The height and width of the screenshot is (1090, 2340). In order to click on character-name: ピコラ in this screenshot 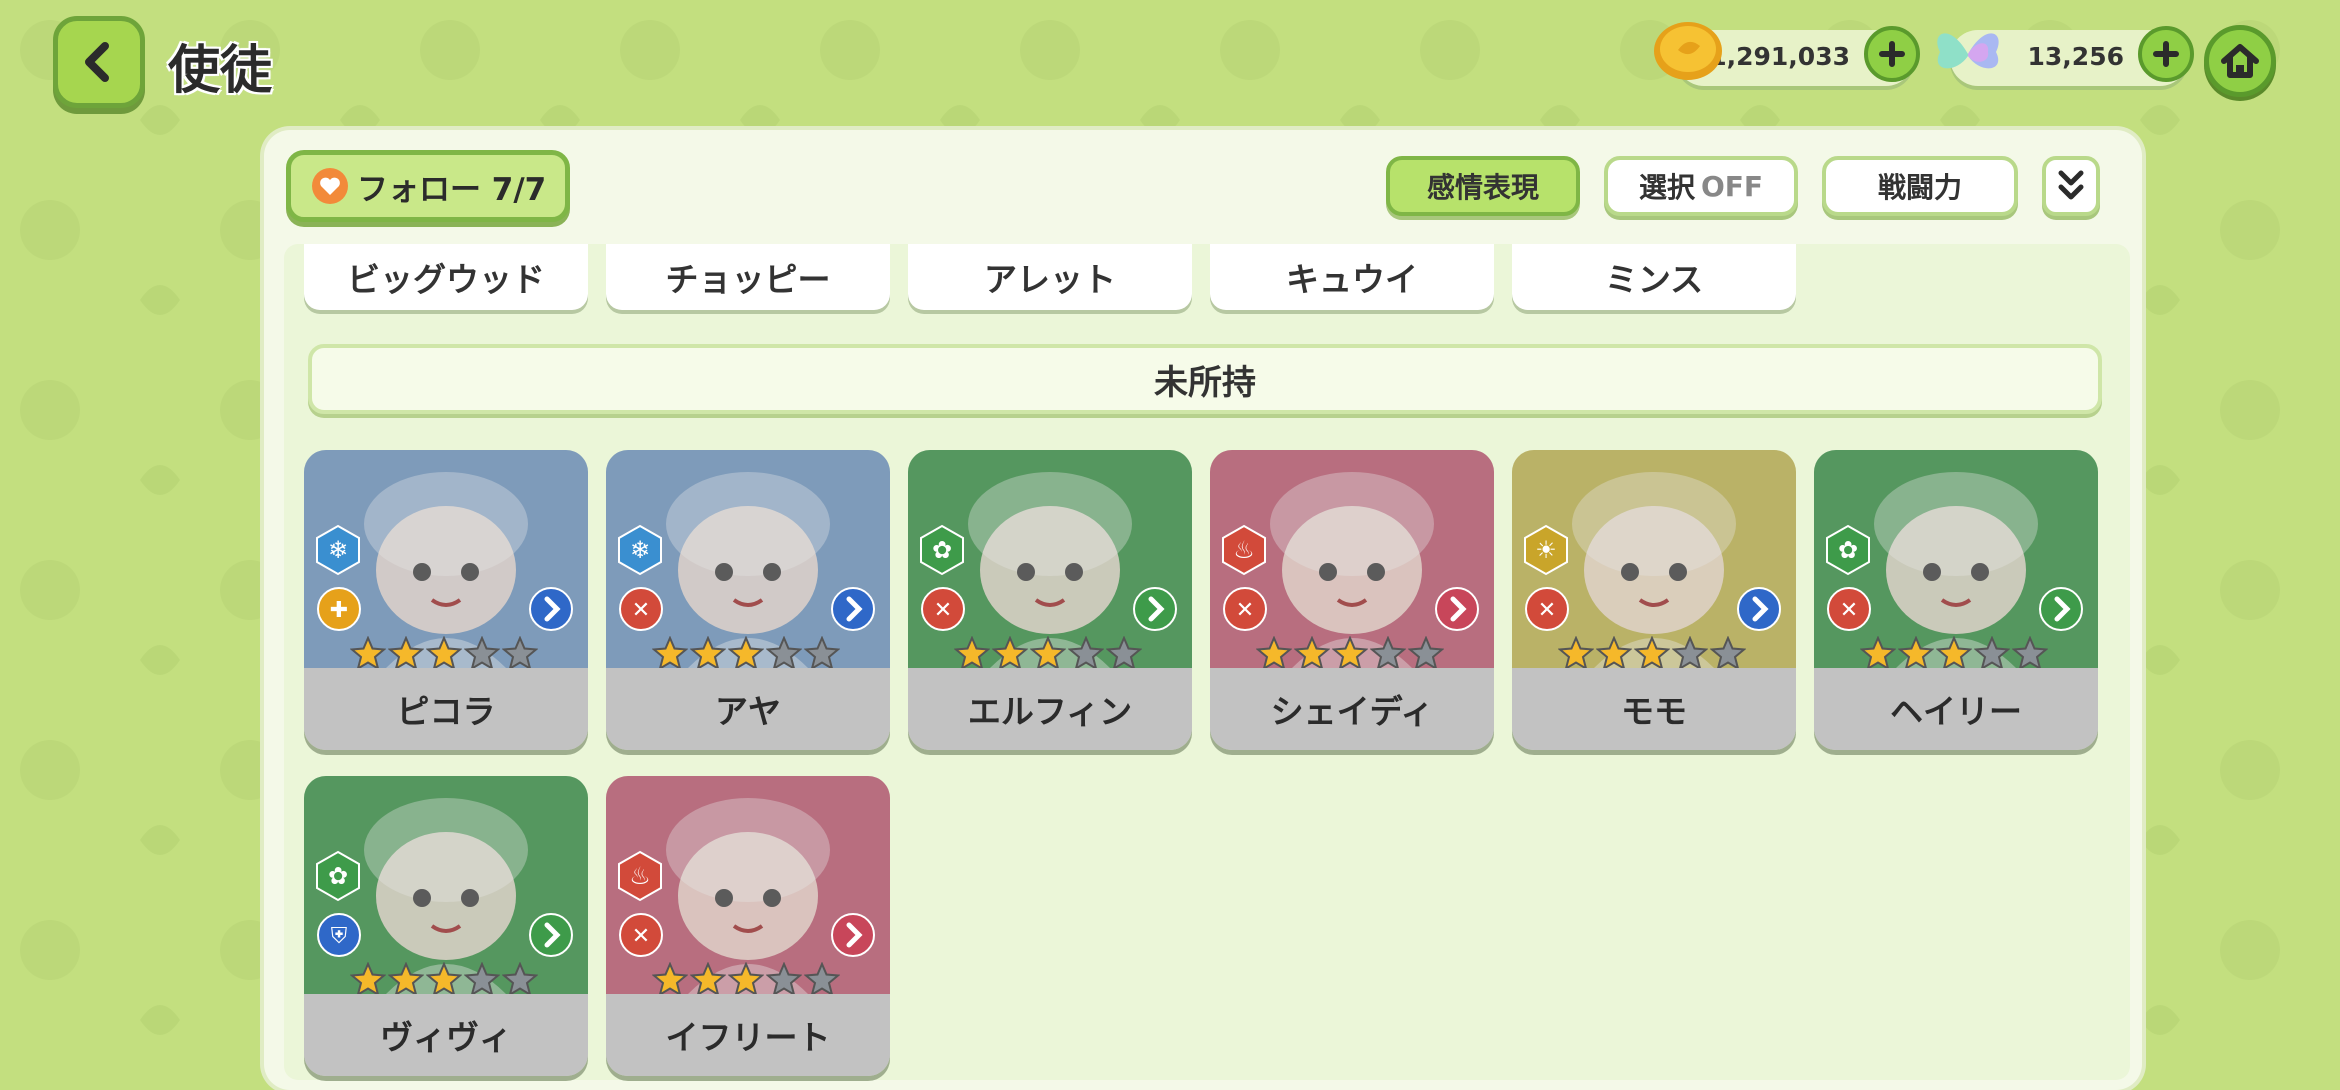, I will do `click(446, 709)`.